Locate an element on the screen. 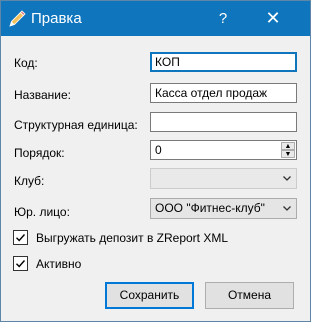  cancel-button: Отмена is located at coordinates (249, 295).